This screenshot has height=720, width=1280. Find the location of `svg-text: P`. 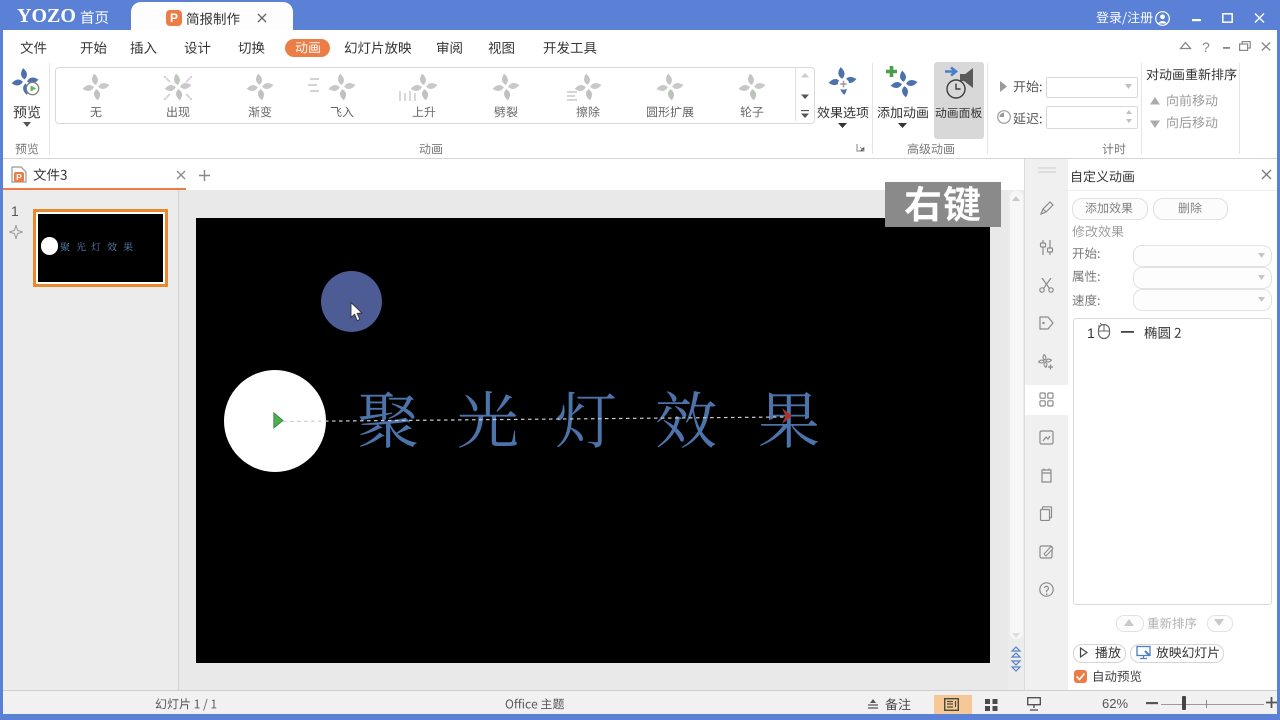

svg-text: P is located at coordinates (19, 177).